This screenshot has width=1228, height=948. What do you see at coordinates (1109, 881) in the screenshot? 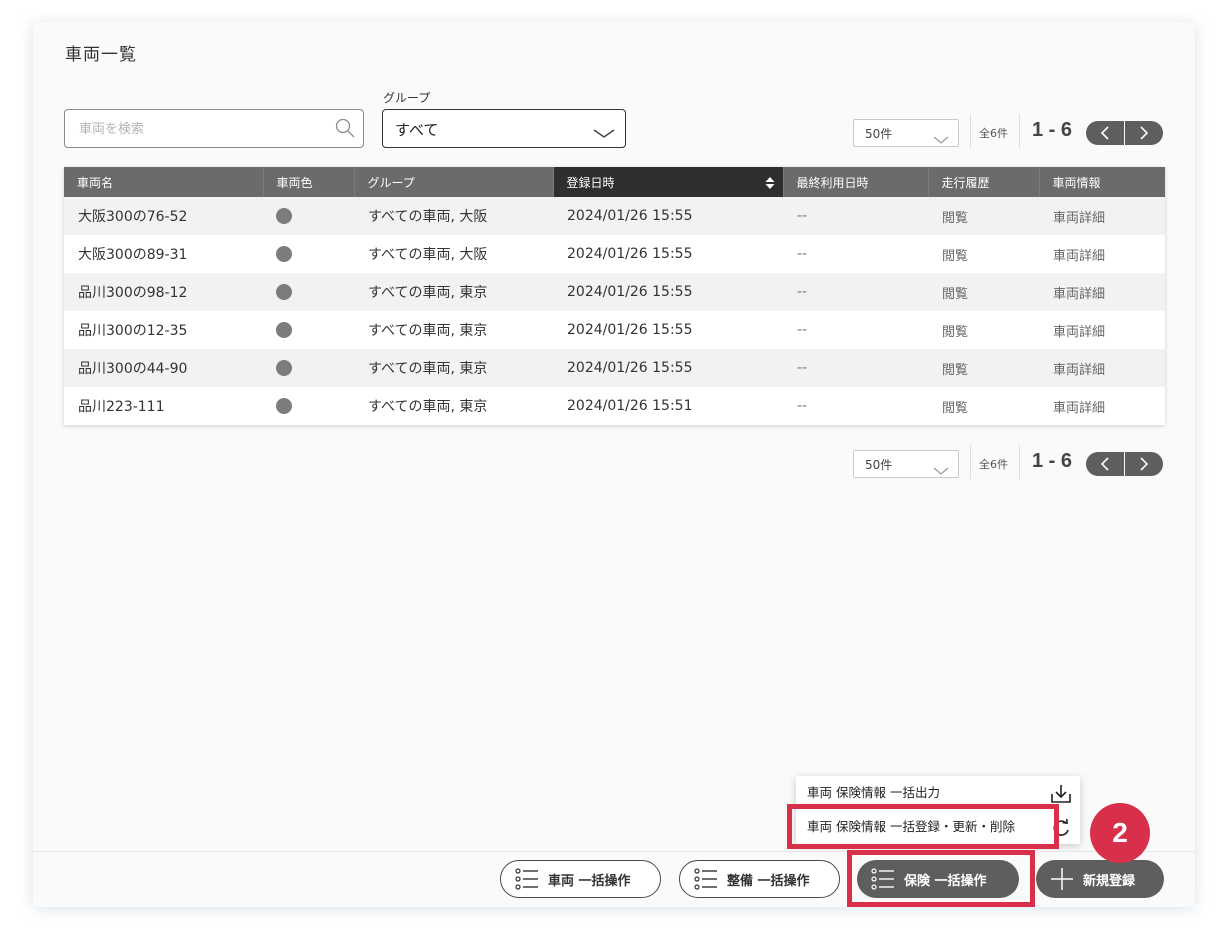
I see `new-register-label: 新規登録` at bounding box center [1109, 881].